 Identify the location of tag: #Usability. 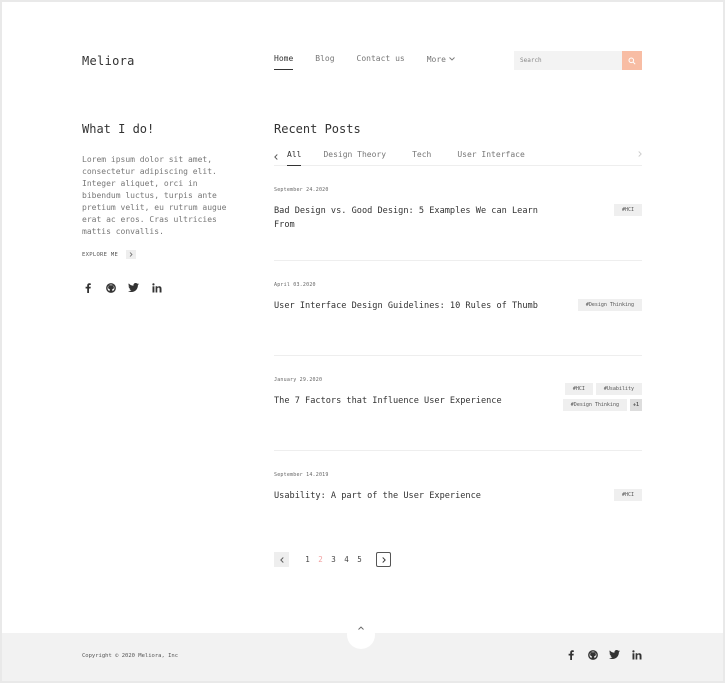
(618, 389).